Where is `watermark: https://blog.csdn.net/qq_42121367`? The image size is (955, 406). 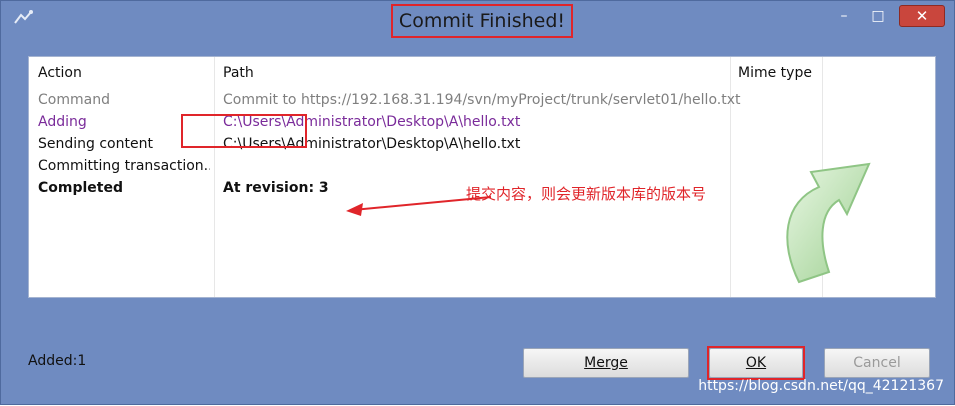
watermark: https://blog.csdn.net/qq_42121367 is located at coordinates (821, 386).